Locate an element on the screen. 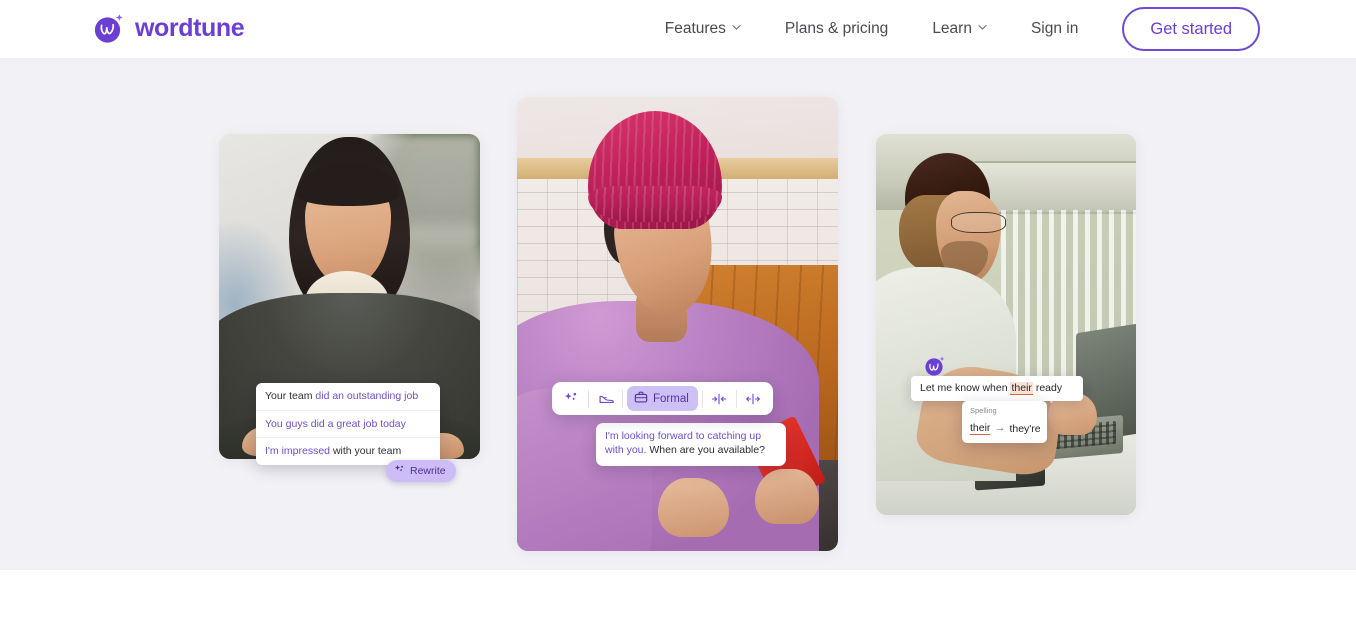 The image size is (1356, 641). arrow-right-icon: → is located at coordinates (1000, 428).